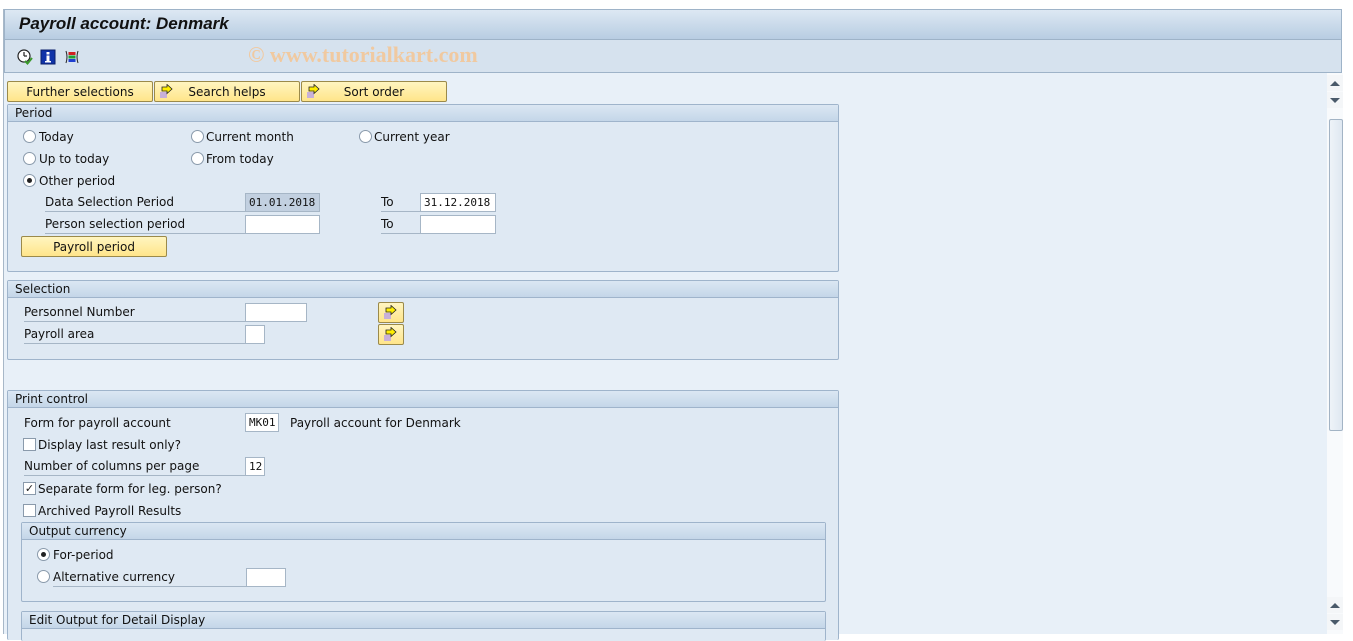 Image resolution: width=1353 pixels, height=641 pixels. I want to click on edit-output-group: Edit Output for Detail Display, so click(423, 626).